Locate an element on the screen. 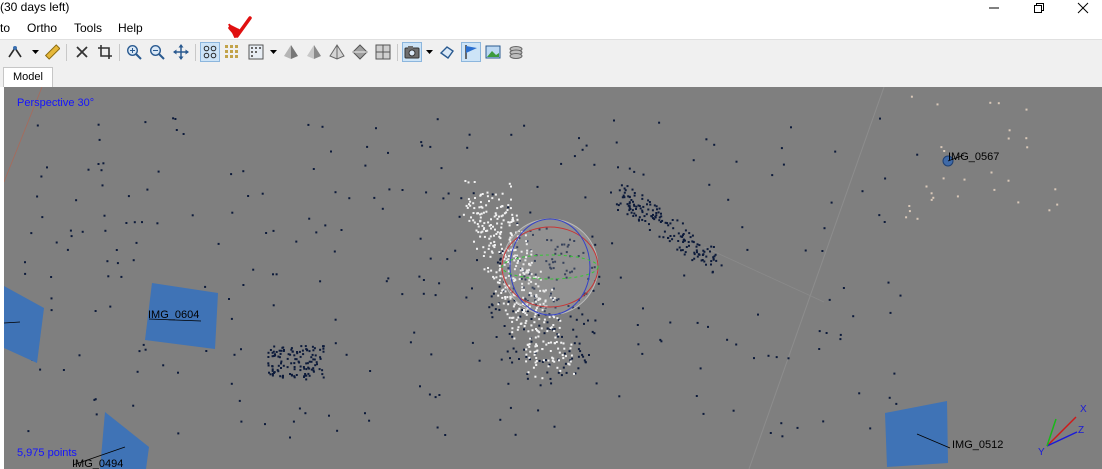 The image size is (1102, 469). flag-icon is located at coordinates (471, 52).